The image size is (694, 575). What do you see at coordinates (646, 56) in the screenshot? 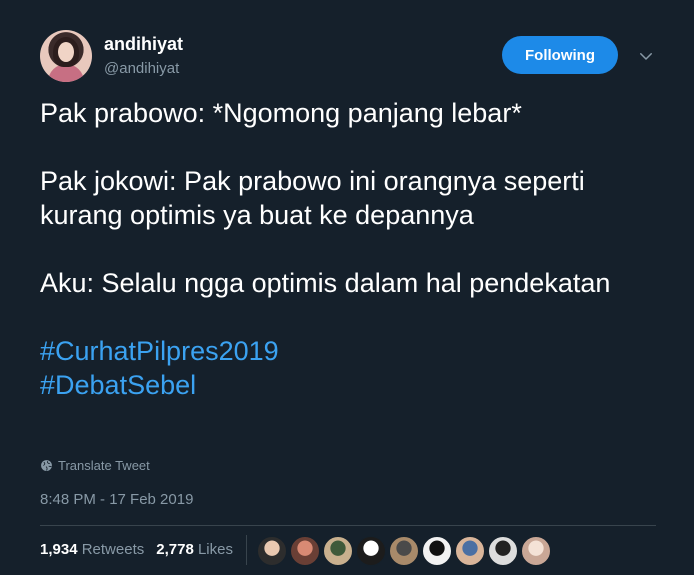
I see `chevron-down-icon` at bounding box center [646, 56].